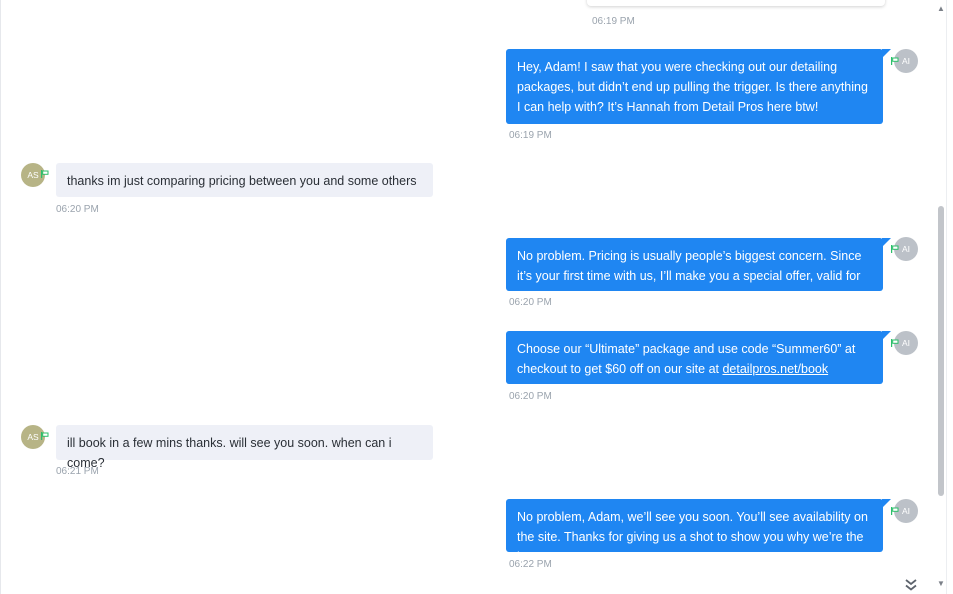  I want to click on booking-link: detailpros.net/book, so click(775, 369).